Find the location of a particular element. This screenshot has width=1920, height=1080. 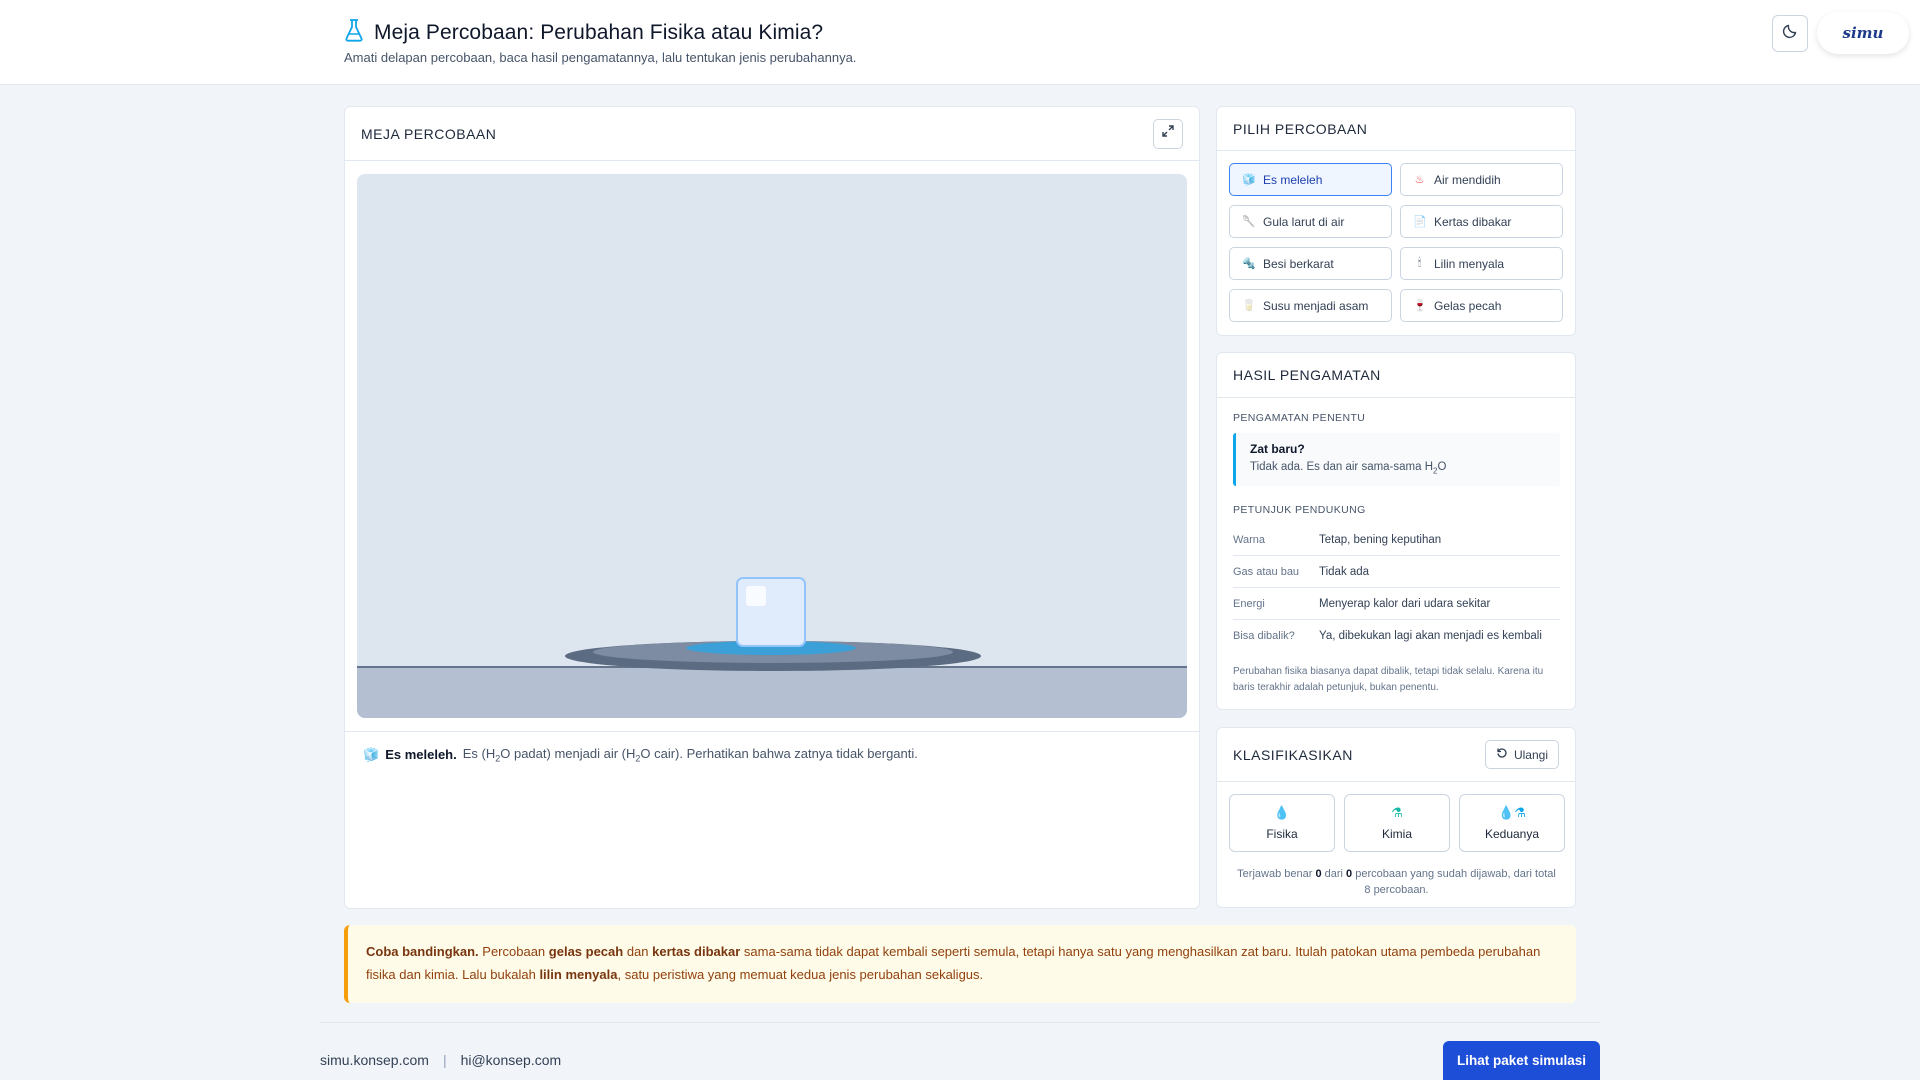

fullscreen-button is located at coordinates (1168, 133).